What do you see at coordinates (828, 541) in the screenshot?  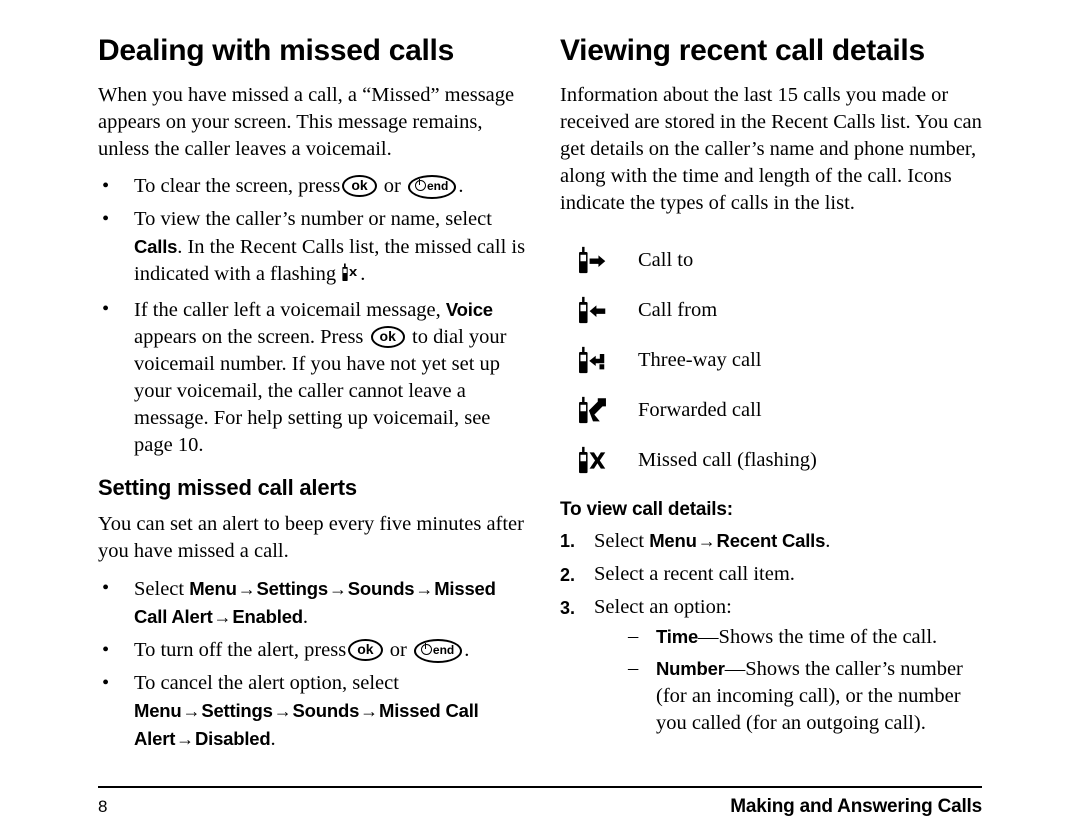 I see `step-trailing: .` at bounding box center [828, 541].